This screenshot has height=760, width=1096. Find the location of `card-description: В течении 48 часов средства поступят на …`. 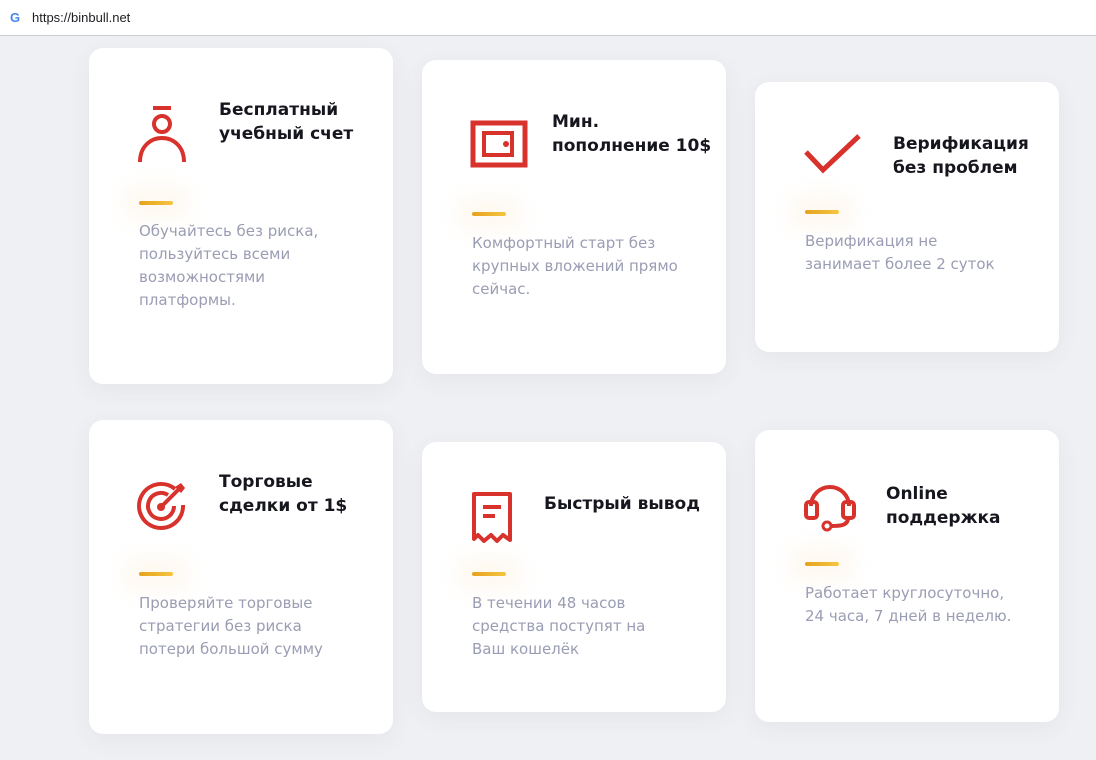

card-description: В течении 48 часов средства поступят на … is located at coordinates (559, 626).